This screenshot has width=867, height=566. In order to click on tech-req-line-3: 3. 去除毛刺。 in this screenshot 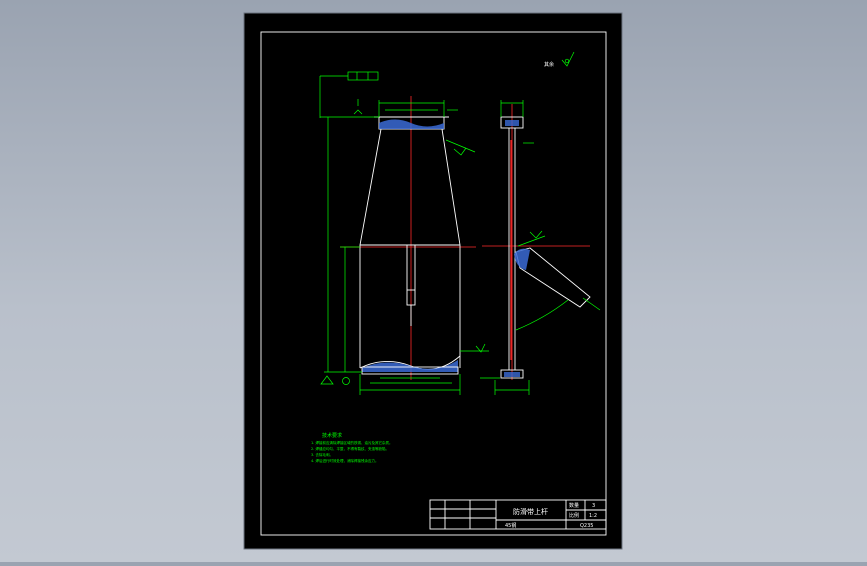, I will do `click(322, 454)`.